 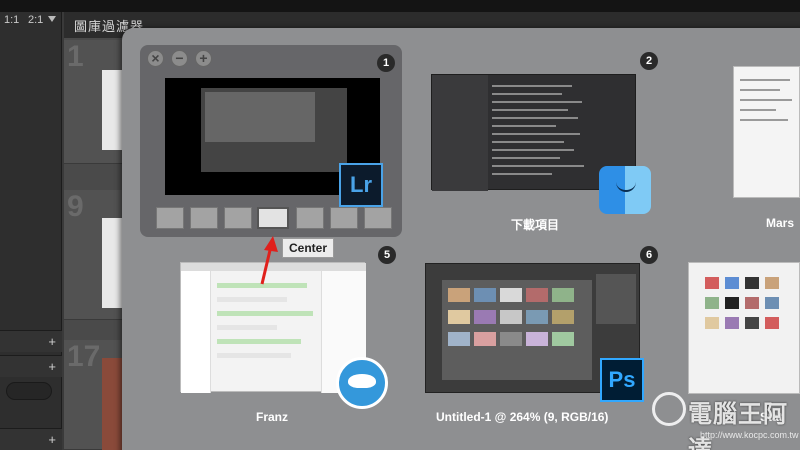 What do you see at coordinates (669, 409) in the screenshot?
I see `watermark-logo-icon` at bounding box center [669, 409].